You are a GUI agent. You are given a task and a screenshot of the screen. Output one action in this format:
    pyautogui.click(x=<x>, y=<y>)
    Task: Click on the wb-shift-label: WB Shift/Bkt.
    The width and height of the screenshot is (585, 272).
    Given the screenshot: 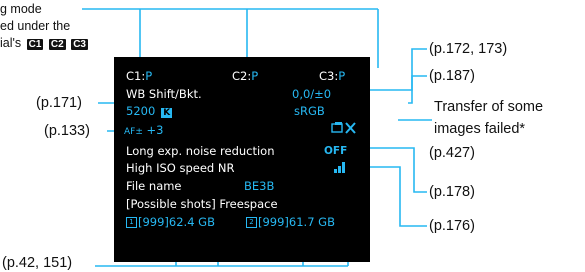 What is the action you would take?
    pyautogui.click(x=164, y=94)
    